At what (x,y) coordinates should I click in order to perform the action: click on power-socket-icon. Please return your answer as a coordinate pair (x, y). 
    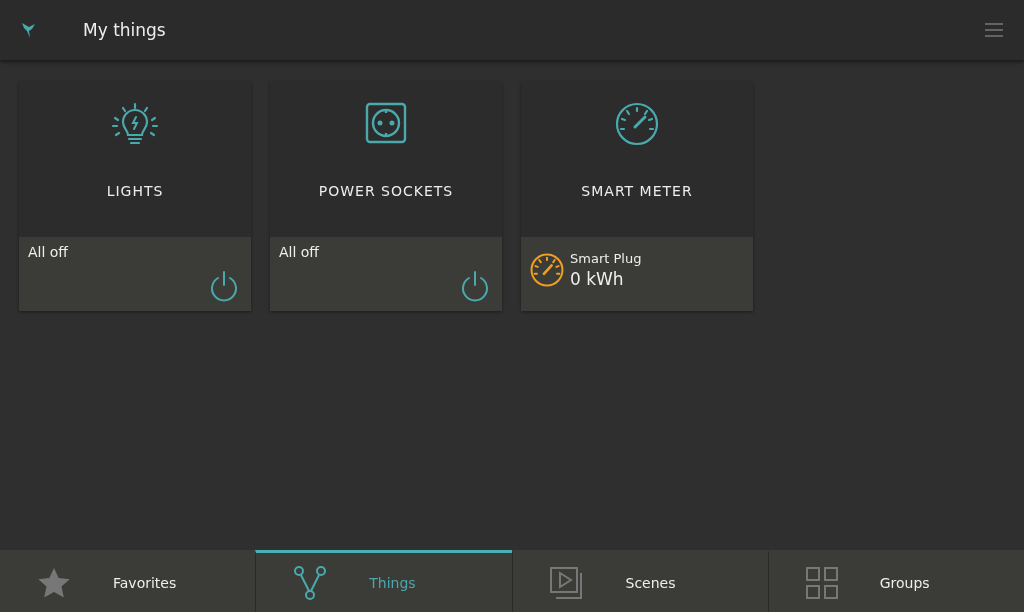
    Looking at the image, I should click on (386, 123).